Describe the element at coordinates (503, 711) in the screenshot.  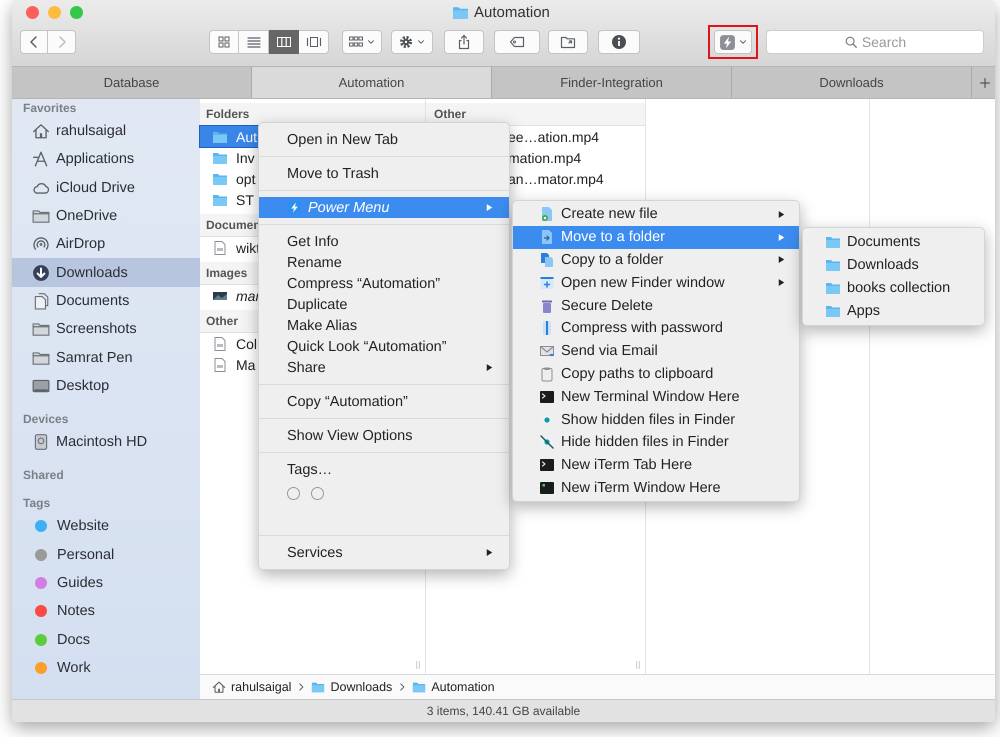
I see `status-text: 3 items, 140.41 GB available` at that location.